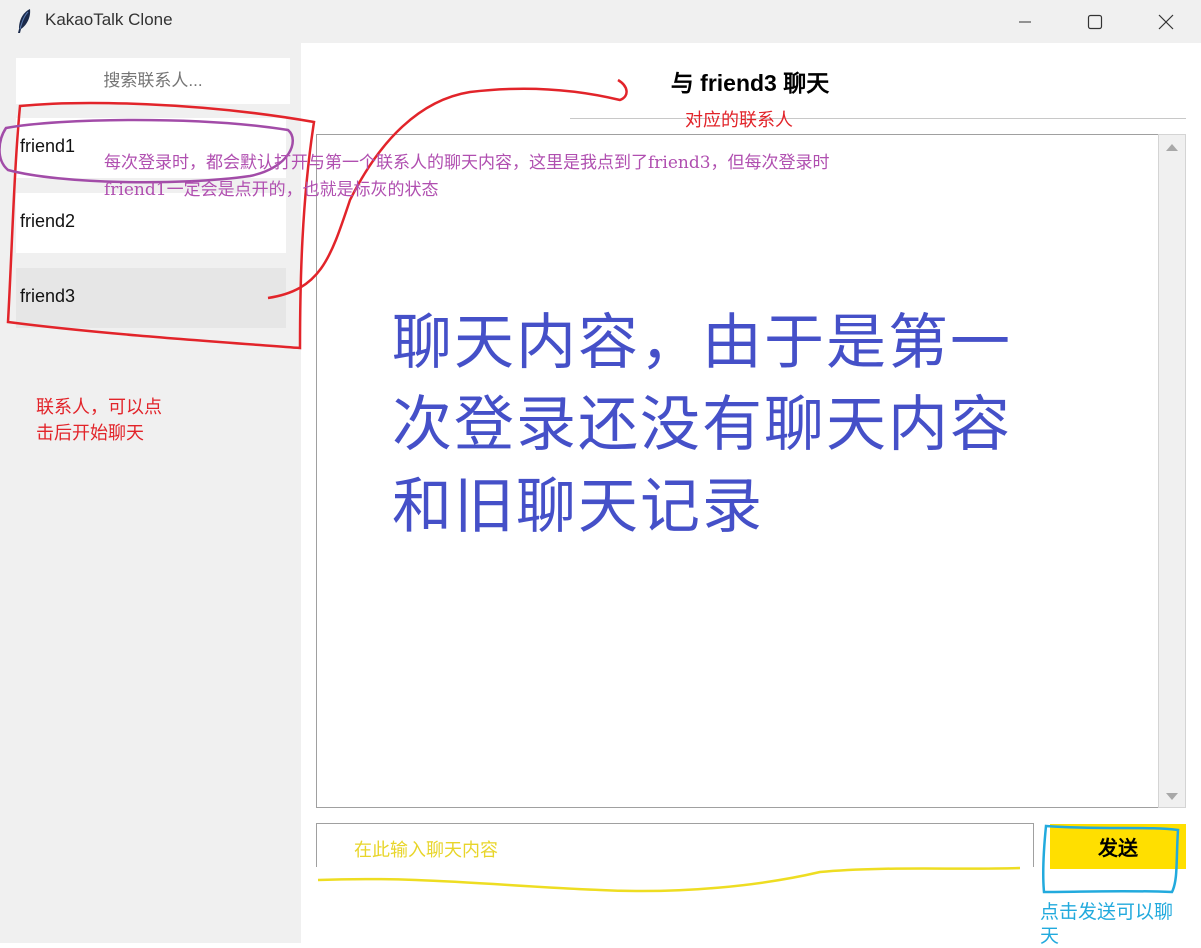  Describe the element at coordinates (669, 879) in the screenshot. I see `yellow-input-underline` at that location.